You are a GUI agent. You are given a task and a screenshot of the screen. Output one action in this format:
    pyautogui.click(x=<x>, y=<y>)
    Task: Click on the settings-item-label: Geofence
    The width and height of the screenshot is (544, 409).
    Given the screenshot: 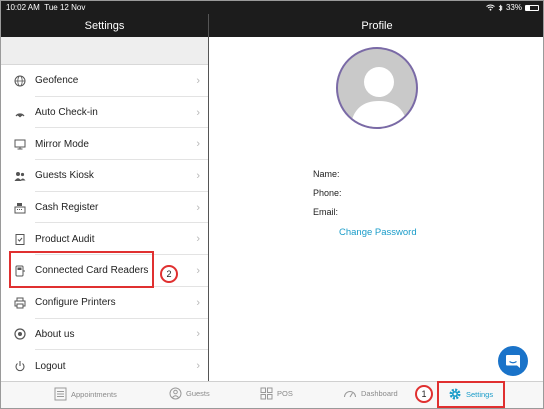 What is the action you would take?
    pyautogui.click(x=57, y=81)
    